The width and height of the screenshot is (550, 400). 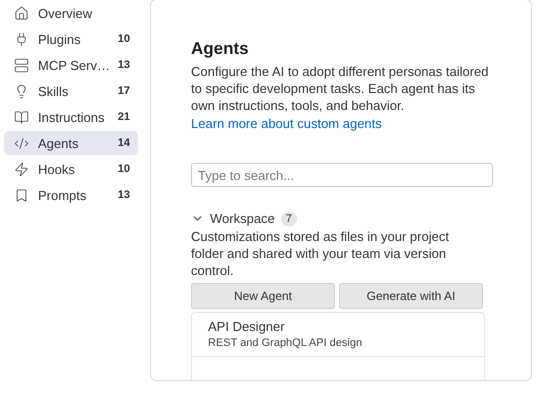 What do you see at coordinates (71, 143) in the screenshot?
I see `sidebar-item: Agents 14` at bounding box center [71, 143].